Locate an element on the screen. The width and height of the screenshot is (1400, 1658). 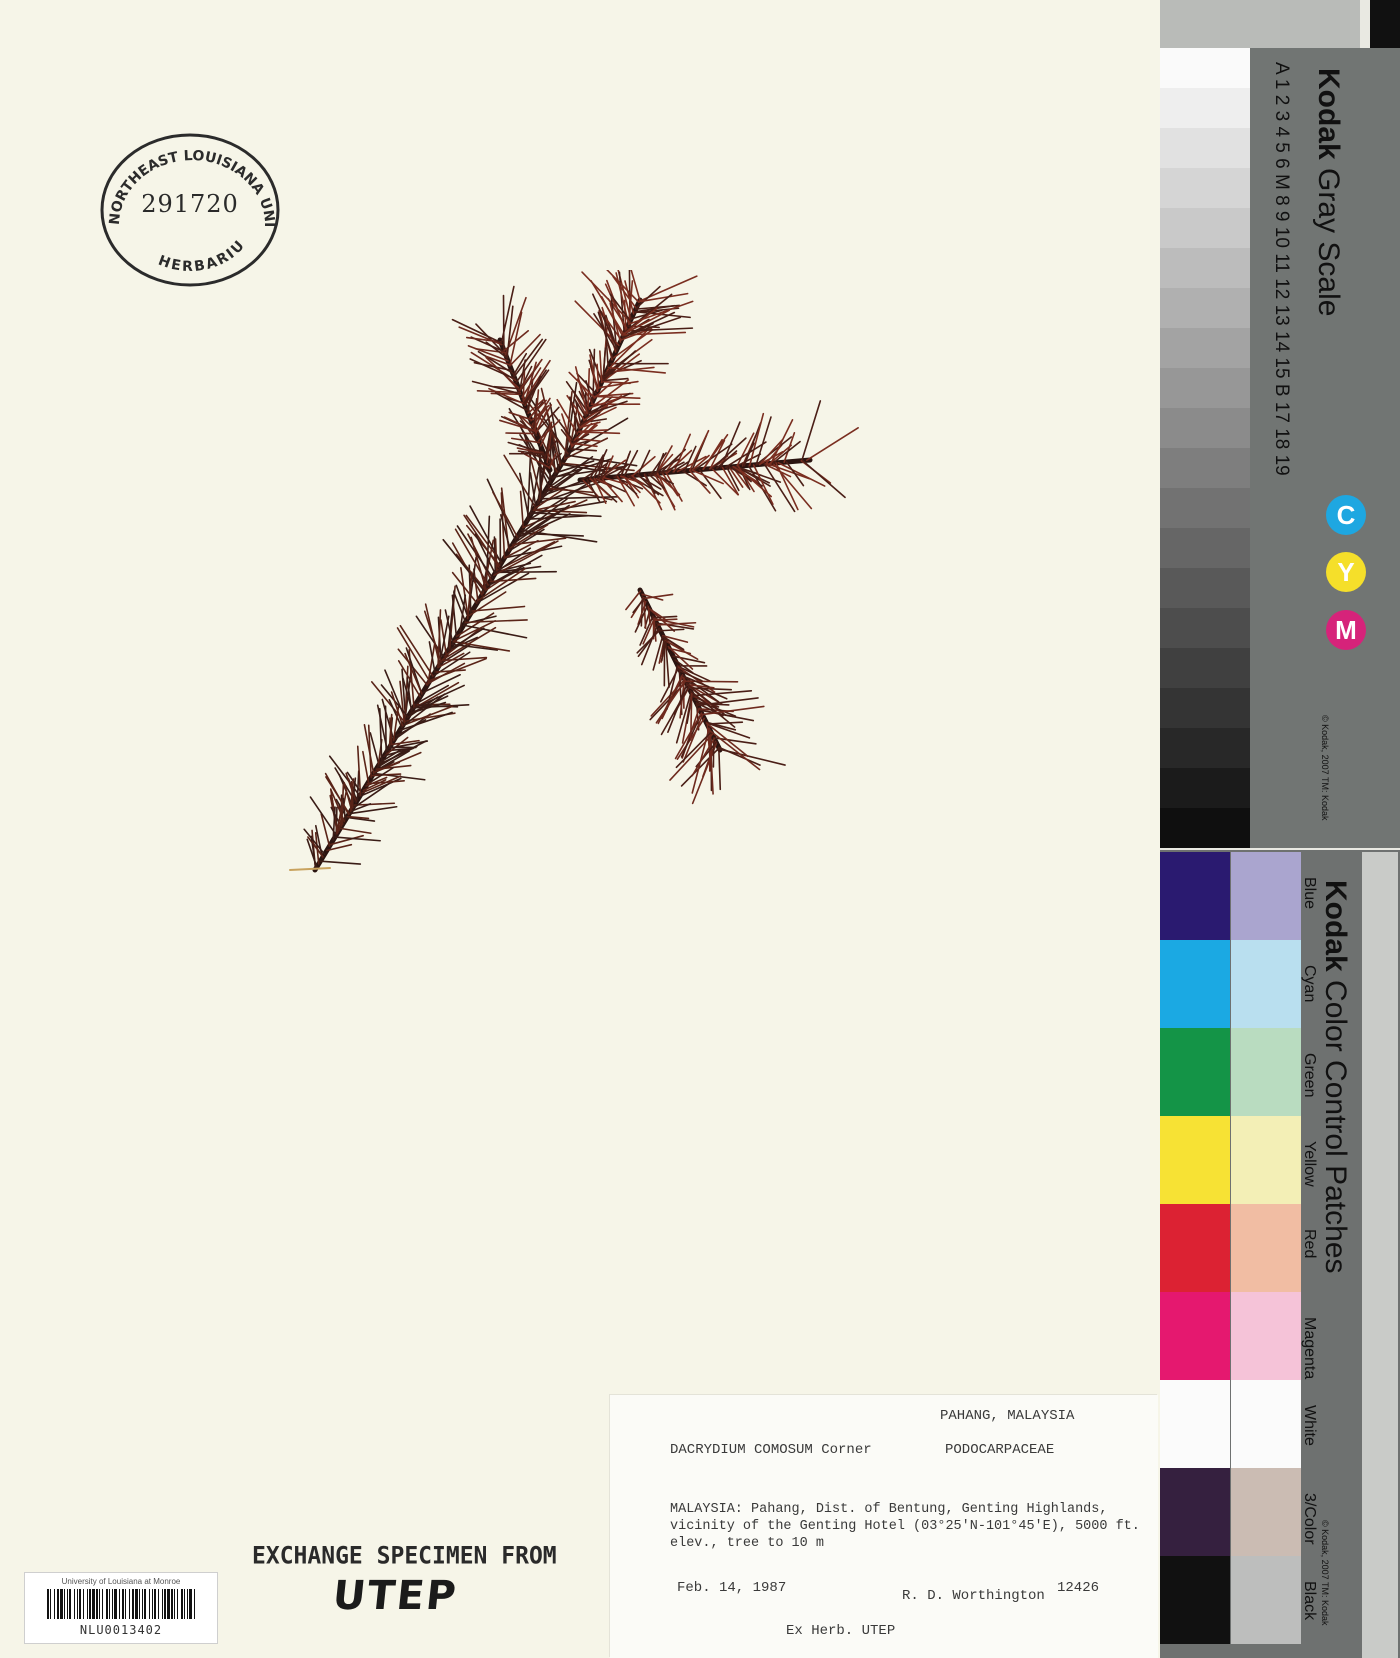
color-card-title: Kodak Color Control Patches is located at coordinates (1335, 1077).